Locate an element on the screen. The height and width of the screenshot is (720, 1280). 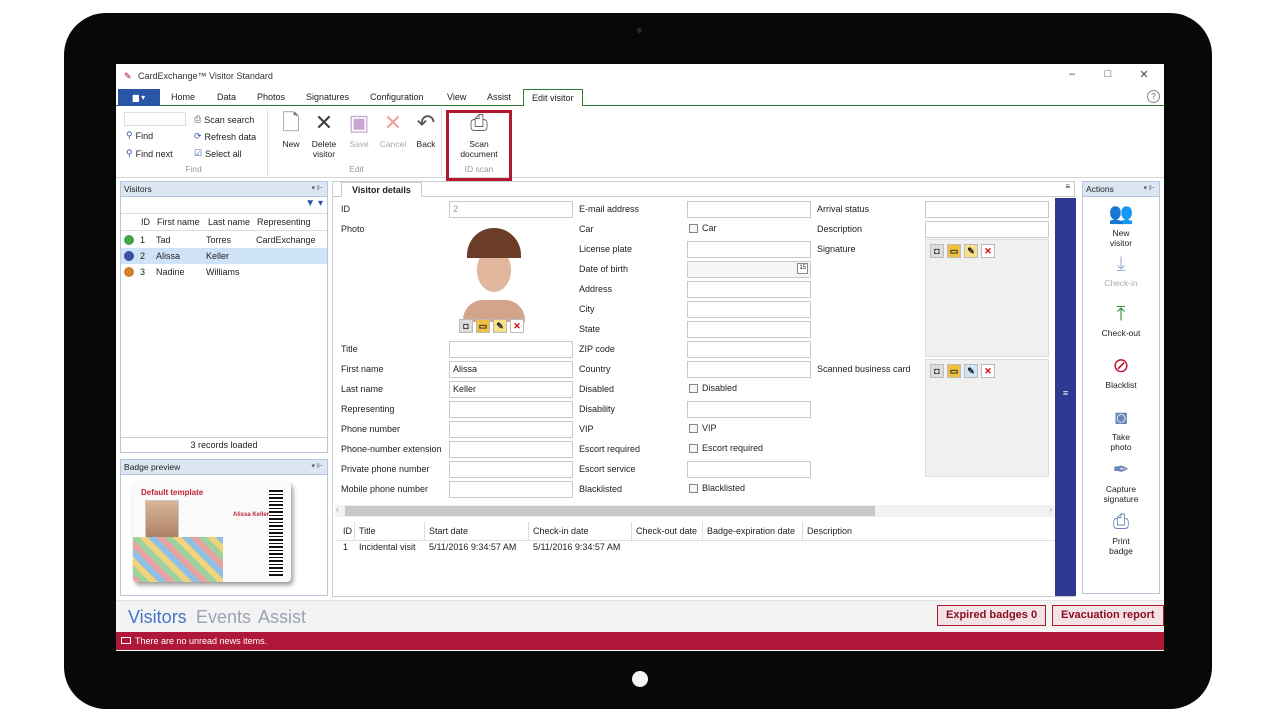
tab-configuration: Configuration is located at coordinates (397, 97).